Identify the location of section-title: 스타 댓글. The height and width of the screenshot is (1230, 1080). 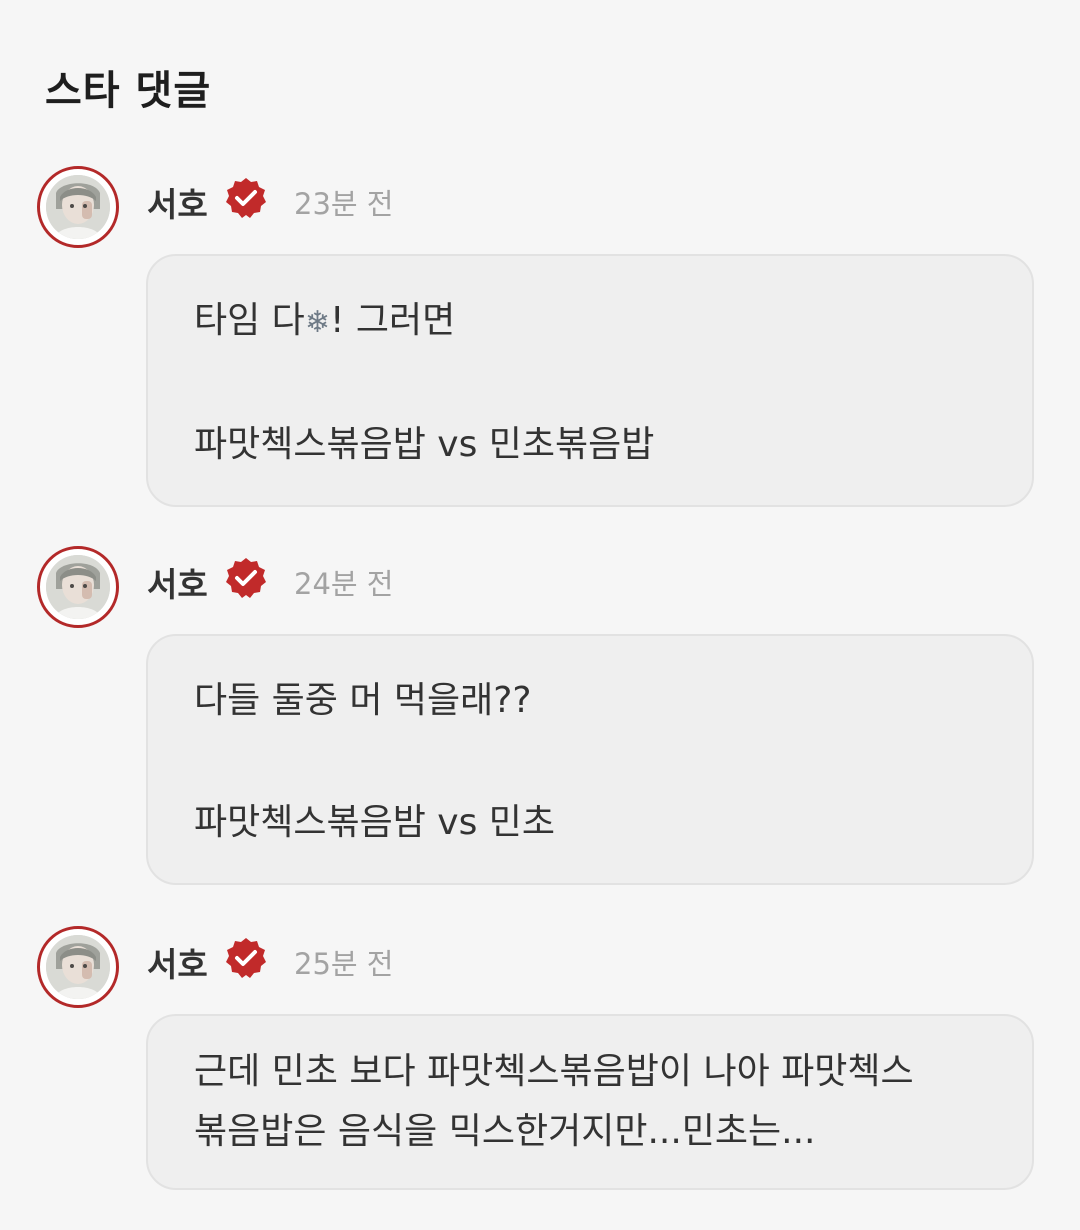
(128, 91).